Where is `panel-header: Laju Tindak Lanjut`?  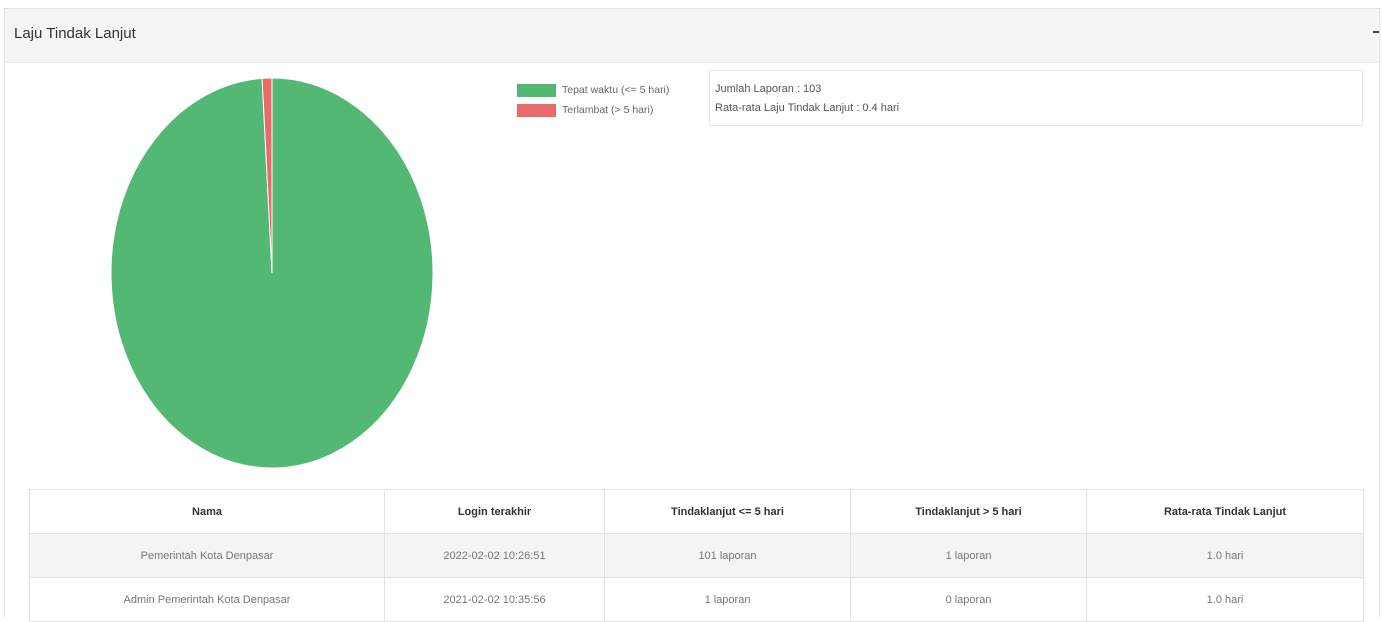 panel-header: Laju Tindak Lanjut is located at coordinates (692, 36).